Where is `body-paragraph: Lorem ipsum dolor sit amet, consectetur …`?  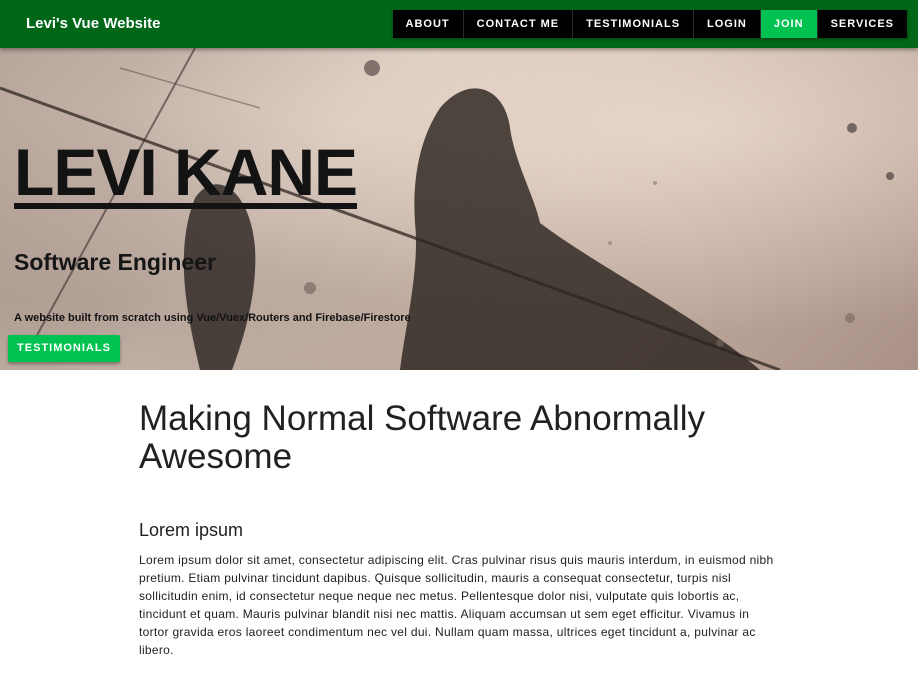 body-paragraph: Lorem ipsum dolor sit amet, consectetur … is located at coordinates (456, 605).